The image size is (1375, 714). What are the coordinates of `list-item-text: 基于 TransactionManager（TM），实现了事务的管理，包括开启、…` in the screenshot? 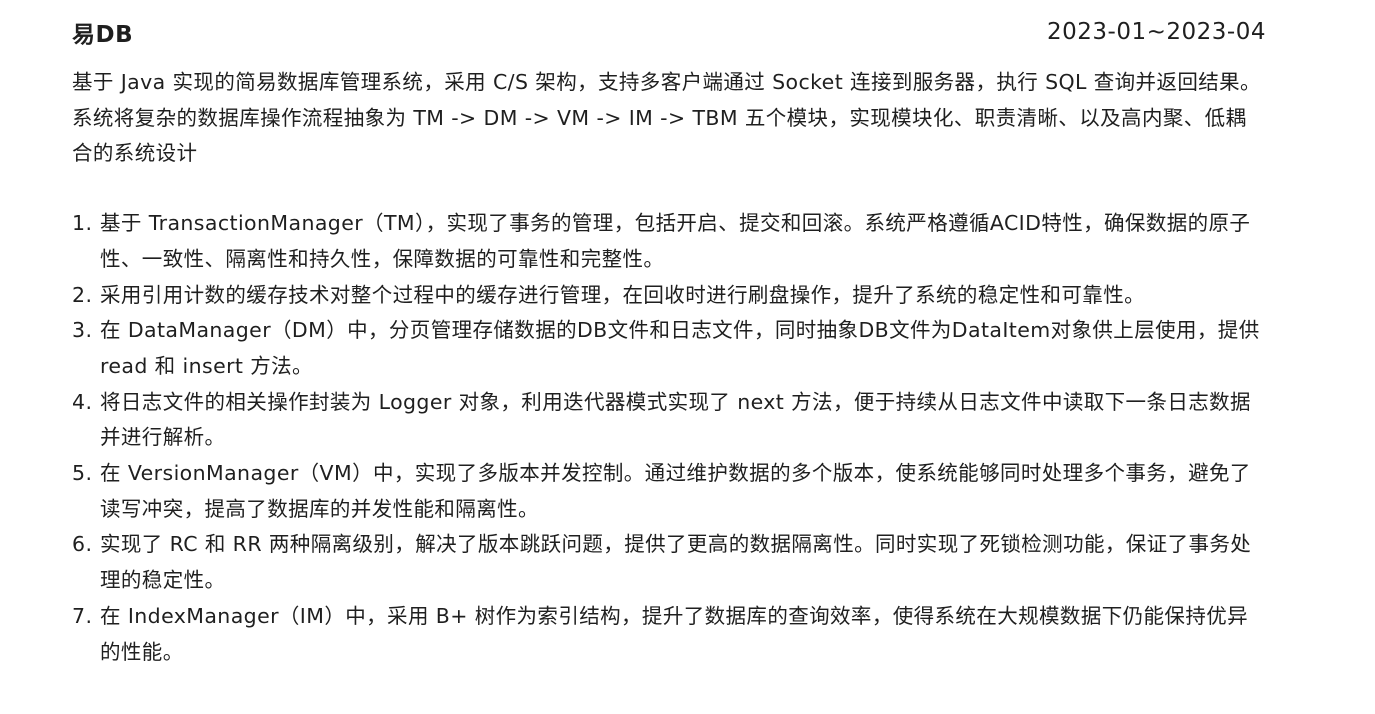 It's located at (675, 241).